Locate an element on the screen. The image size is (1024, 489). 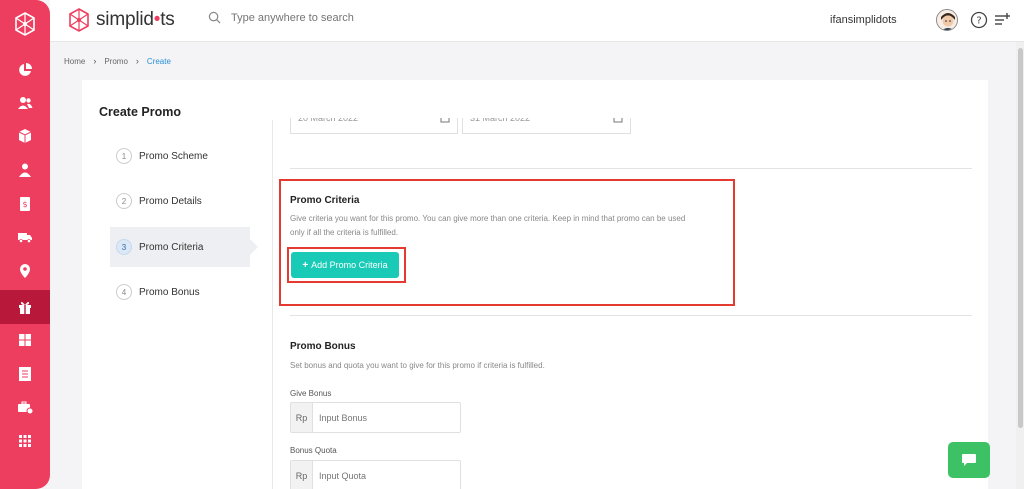
sidebar-item-users is located at coordinates (25, 103).